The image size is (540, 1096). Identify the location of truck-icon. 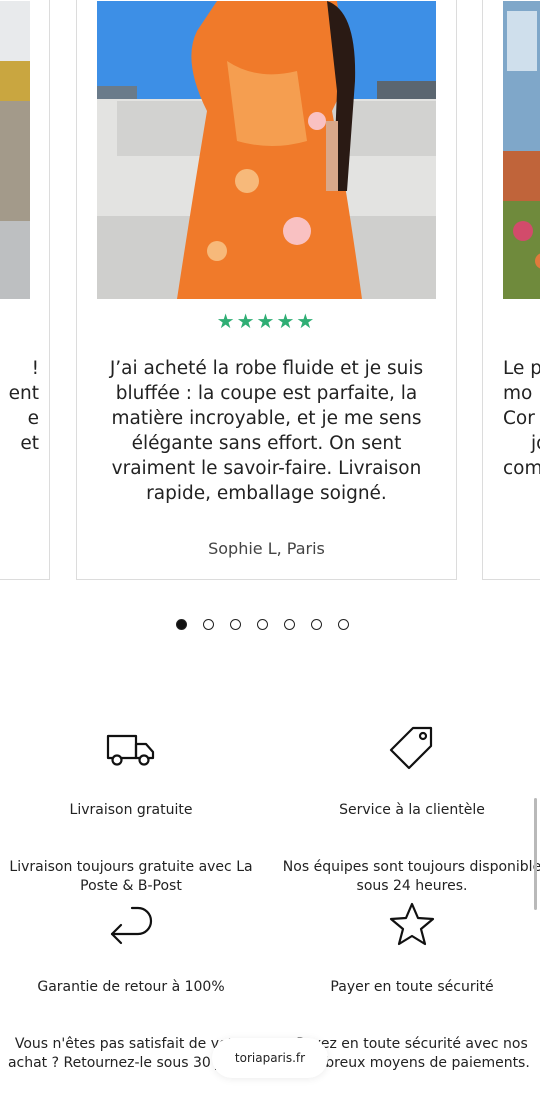
(131, 748).